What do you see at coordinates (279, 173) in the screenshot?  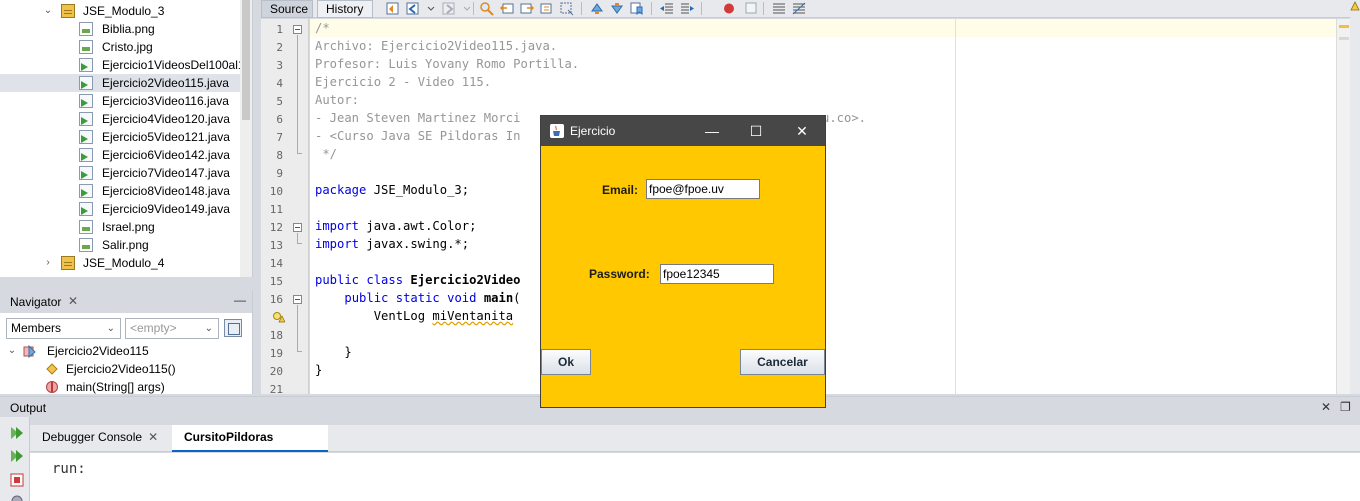 I see `line-number: 9` at bounding box center [279, 173].